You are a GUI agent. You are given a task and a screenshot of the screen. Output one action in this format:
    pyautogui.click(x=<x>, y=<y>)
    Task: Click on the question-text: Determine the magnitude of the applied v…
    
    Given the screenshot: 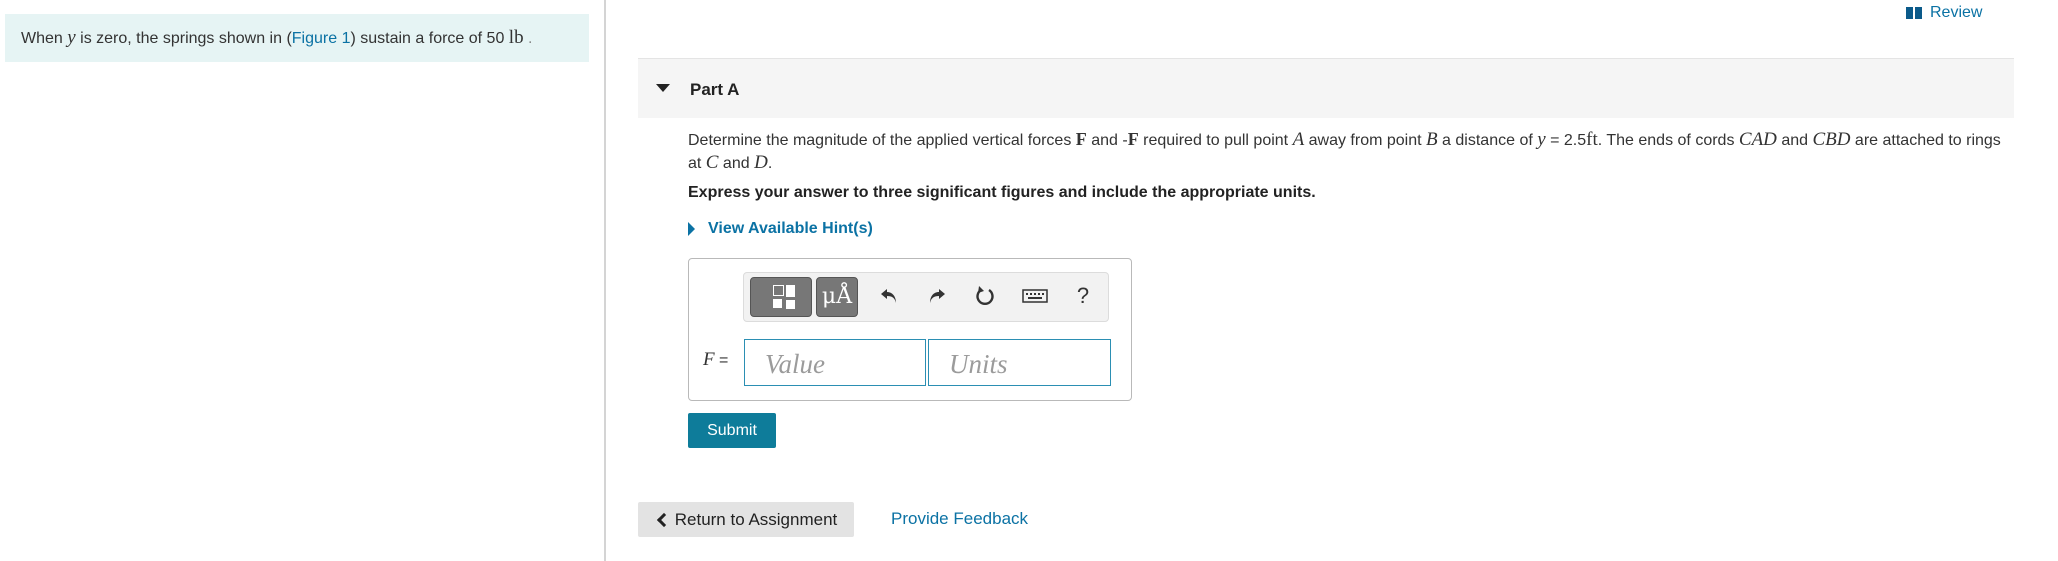 What is the action you would take?
    pyautogui.click(x=1344, y=151)
    